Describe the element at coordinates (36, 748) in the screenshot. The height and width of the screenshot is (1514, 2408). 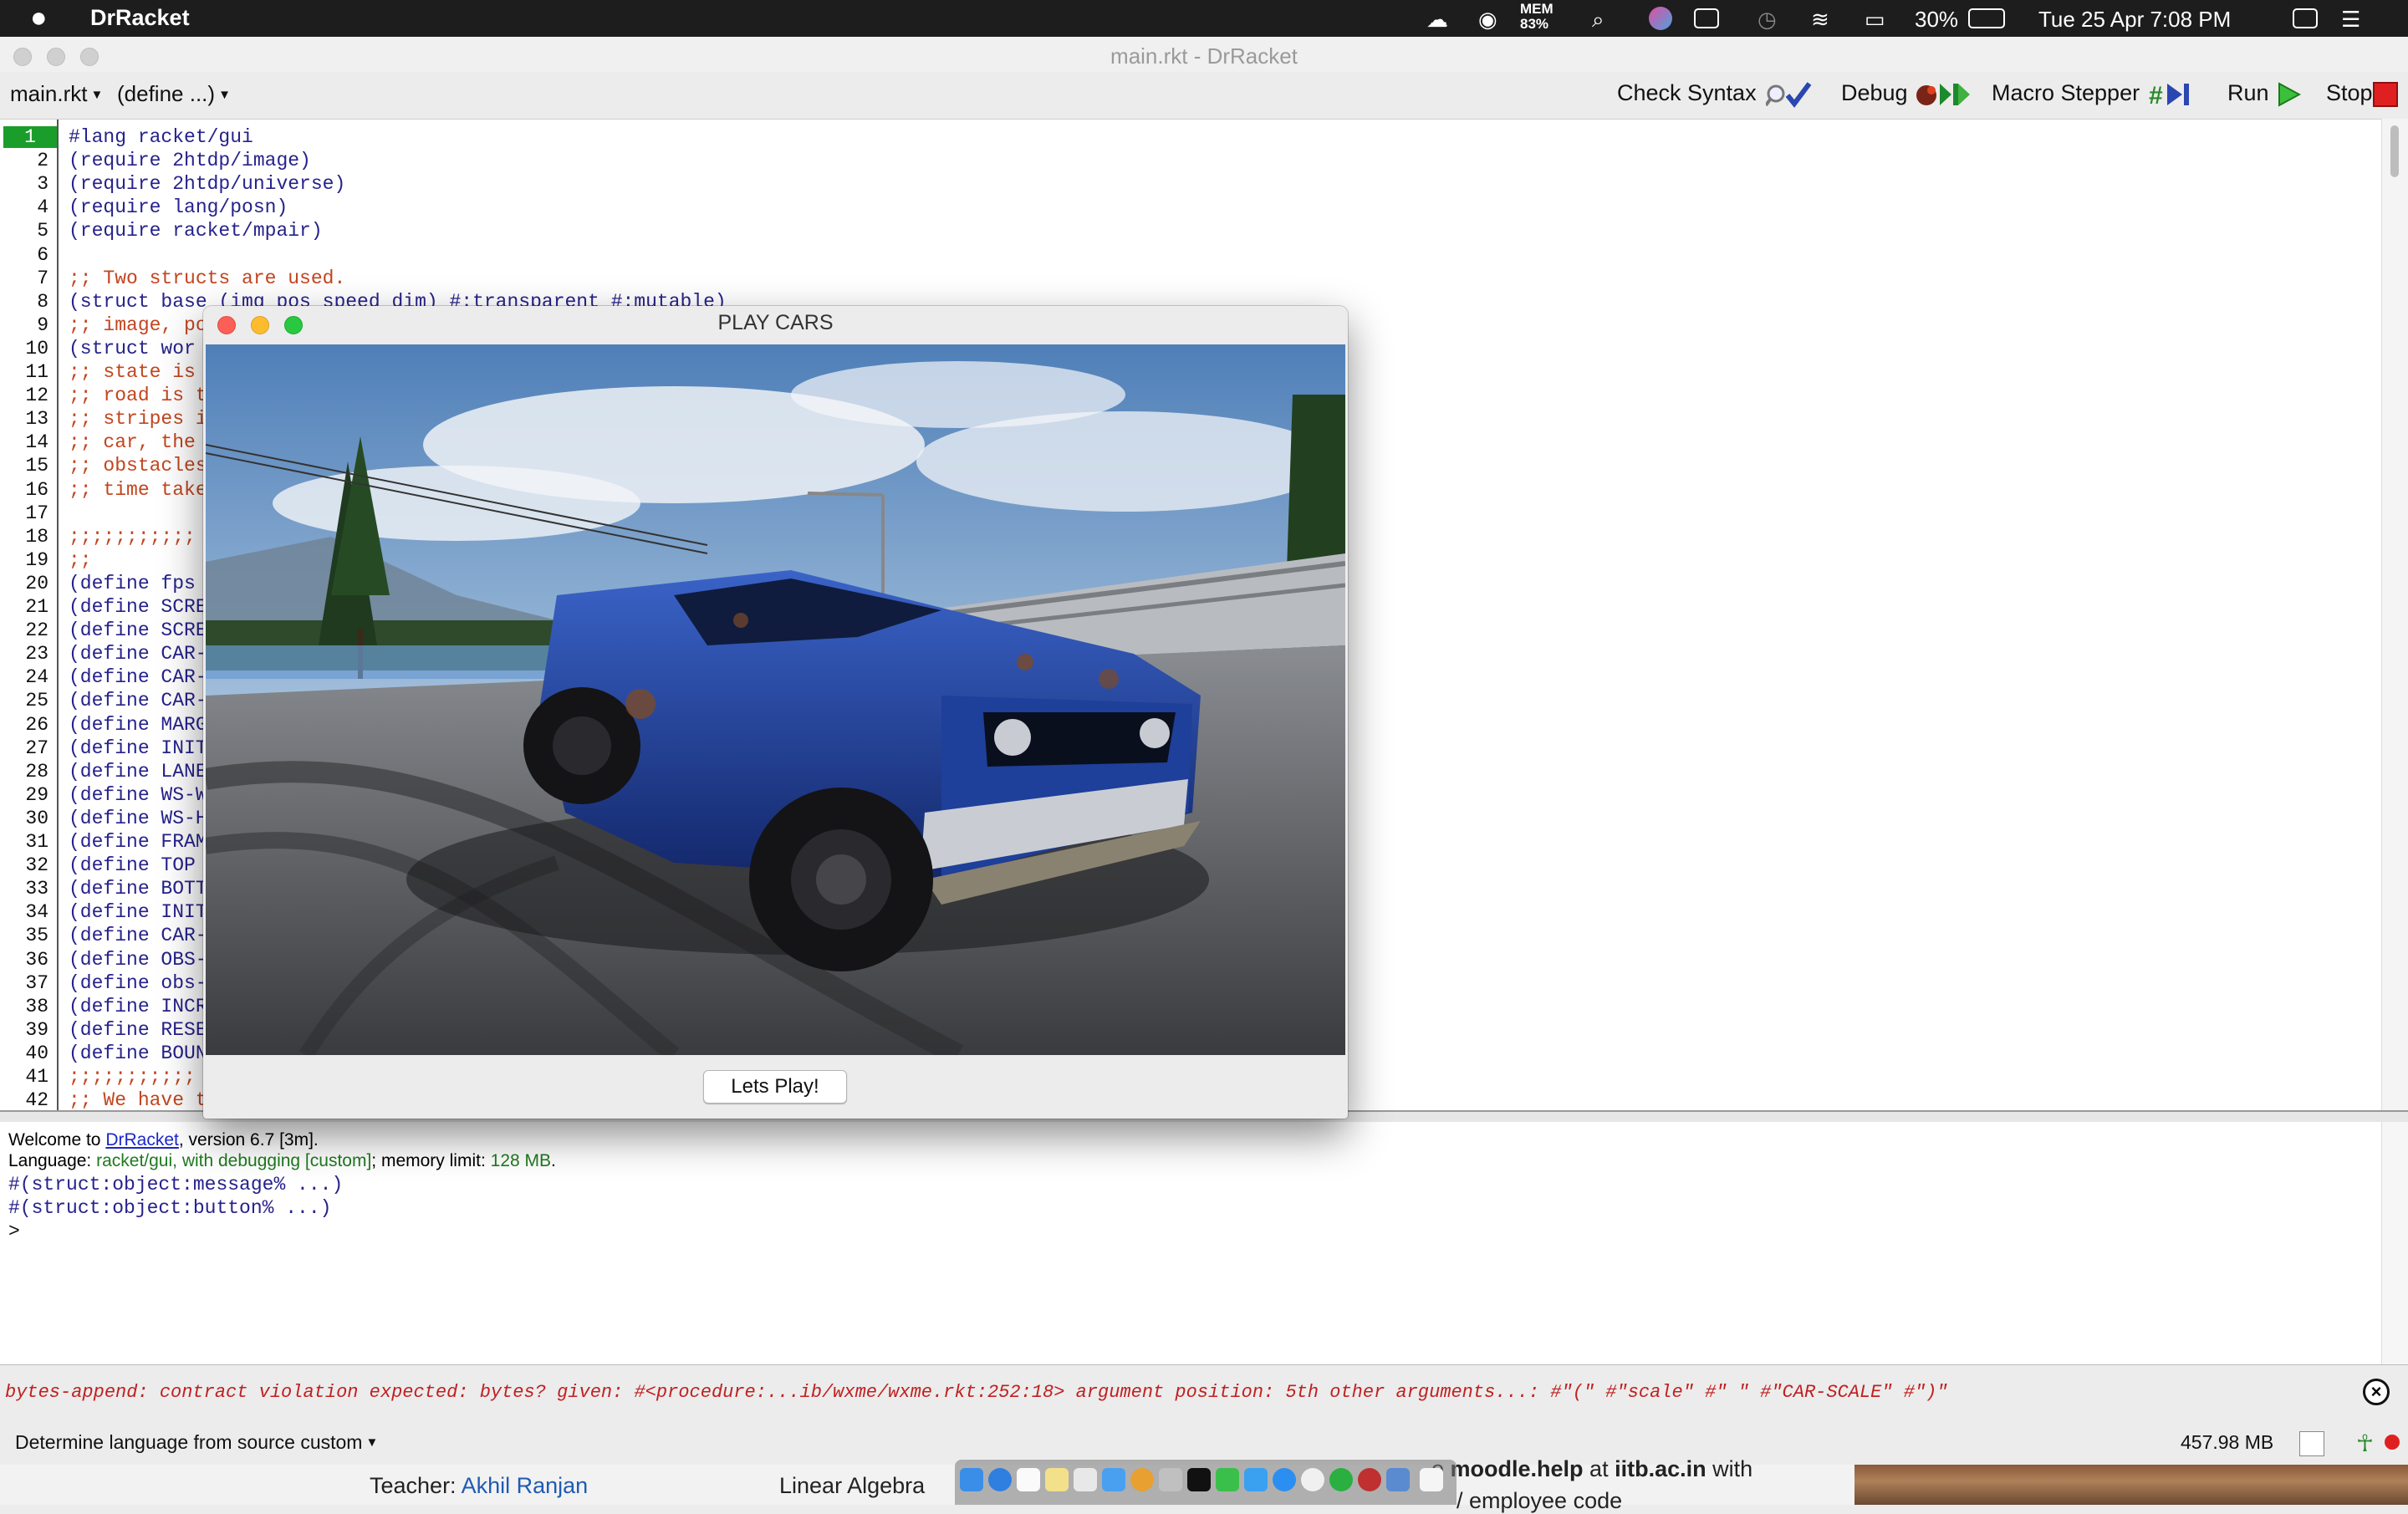
I see `line-number: 27` at that location.